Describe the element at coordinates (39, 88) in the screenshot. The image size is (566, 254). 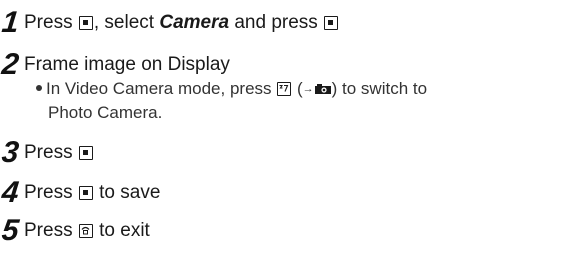
I see `bullet-icon` at that location.